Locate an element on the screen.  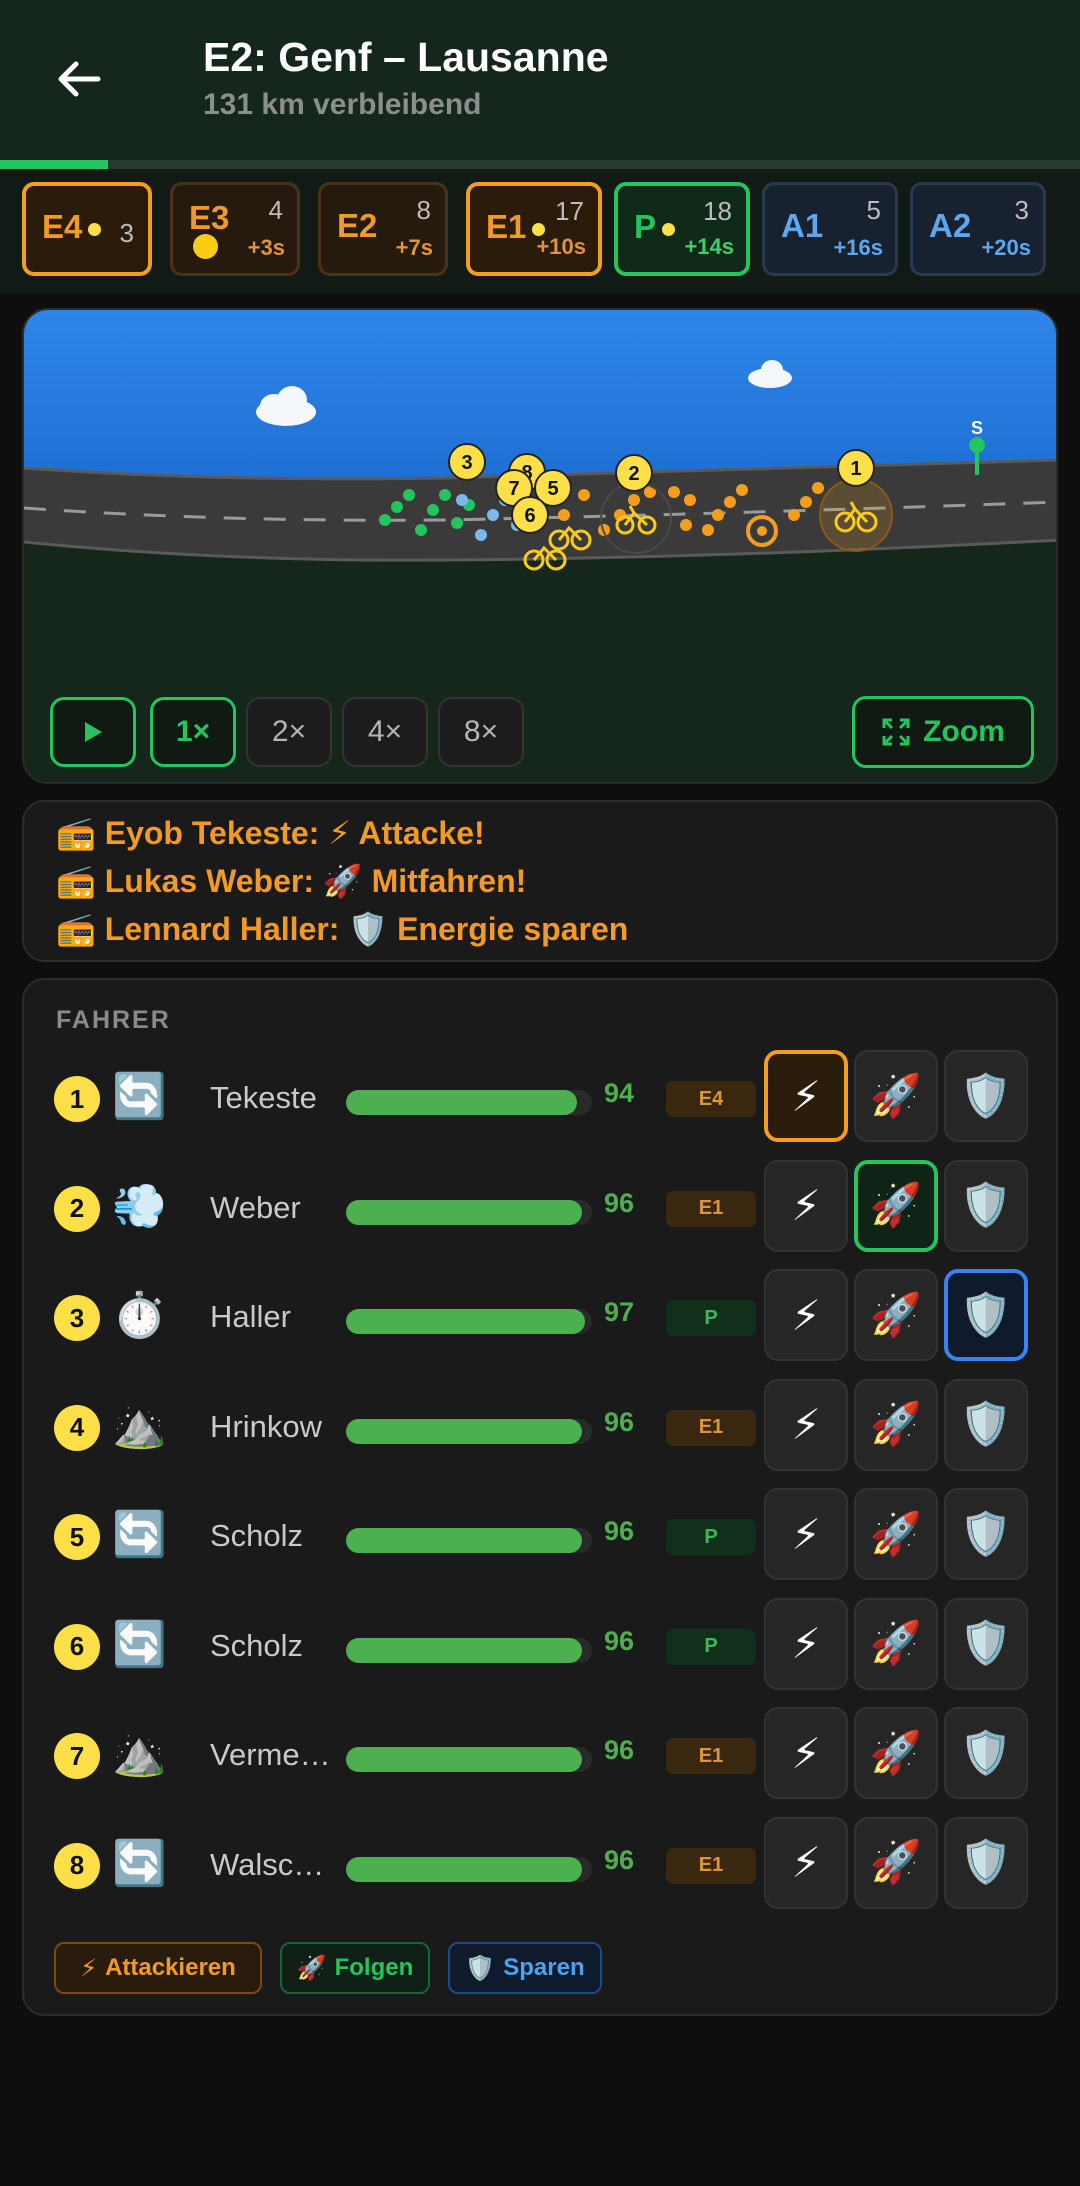
group-chip-peloton: P 18 +14s is located at coordinates (682, 229).